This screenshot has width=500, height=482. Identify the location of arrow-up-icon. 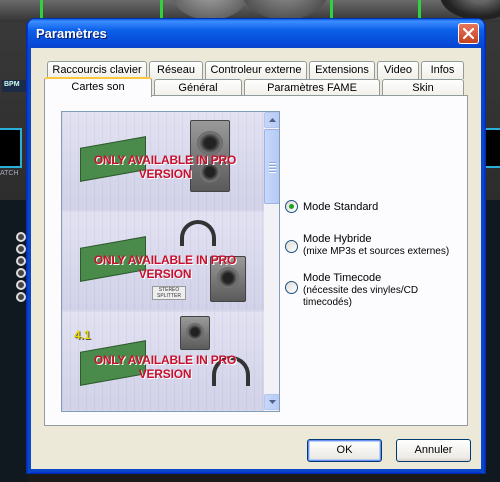
(272, 120).